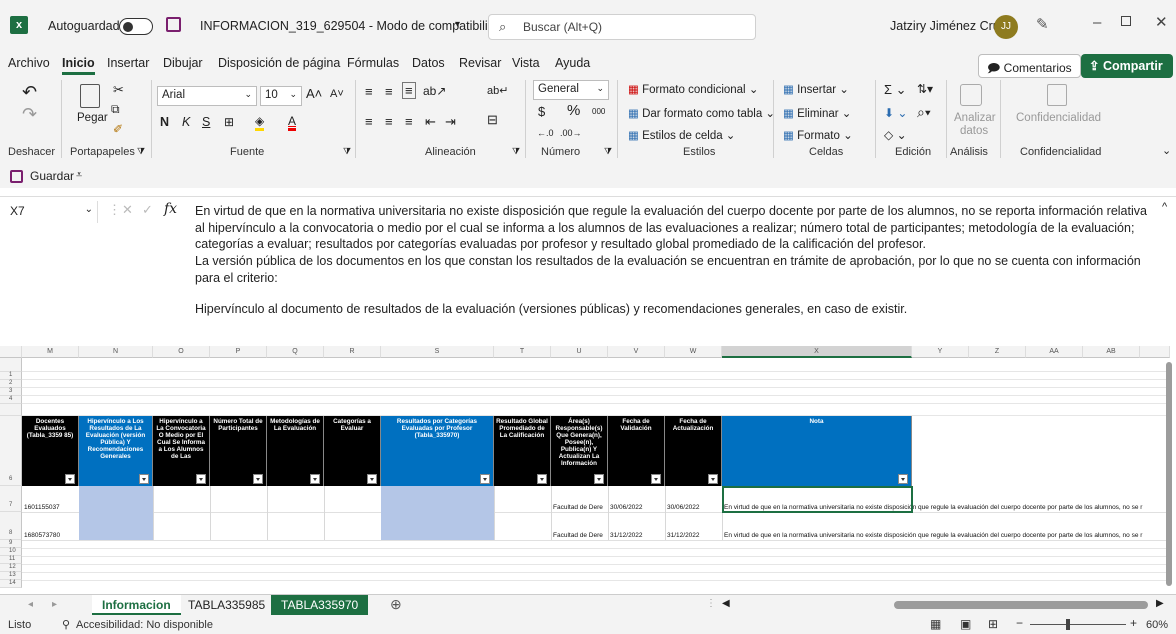  I want to click on format-as-table-button: ▦ Dar formato como tabla ⌄, so click(701, 113).